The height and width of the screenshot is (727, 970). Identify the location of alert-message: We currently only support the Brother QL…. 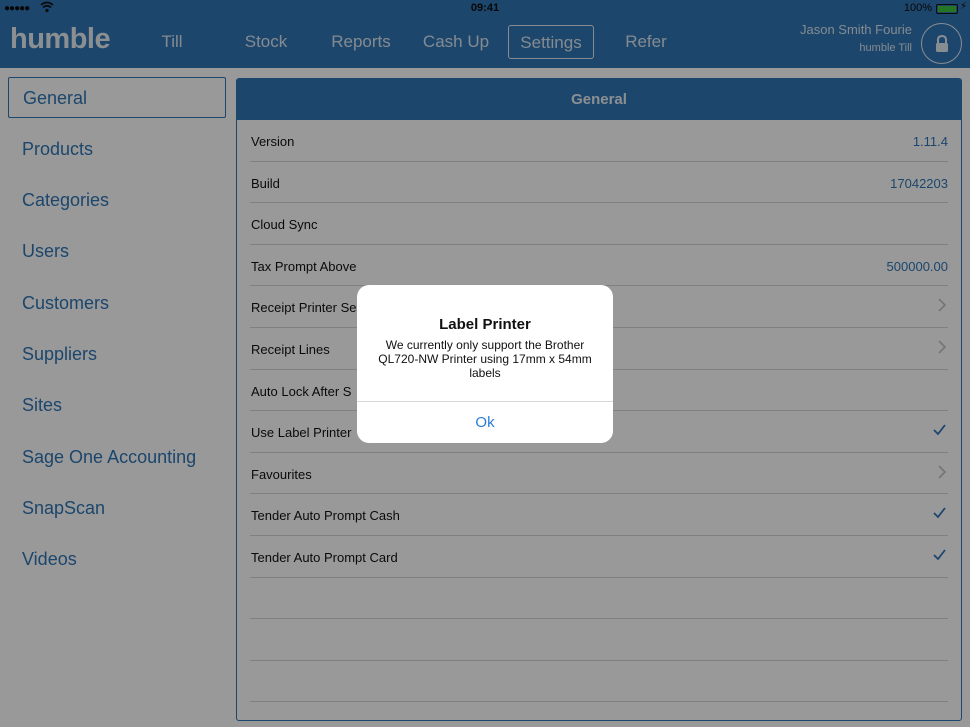
(485, 359).